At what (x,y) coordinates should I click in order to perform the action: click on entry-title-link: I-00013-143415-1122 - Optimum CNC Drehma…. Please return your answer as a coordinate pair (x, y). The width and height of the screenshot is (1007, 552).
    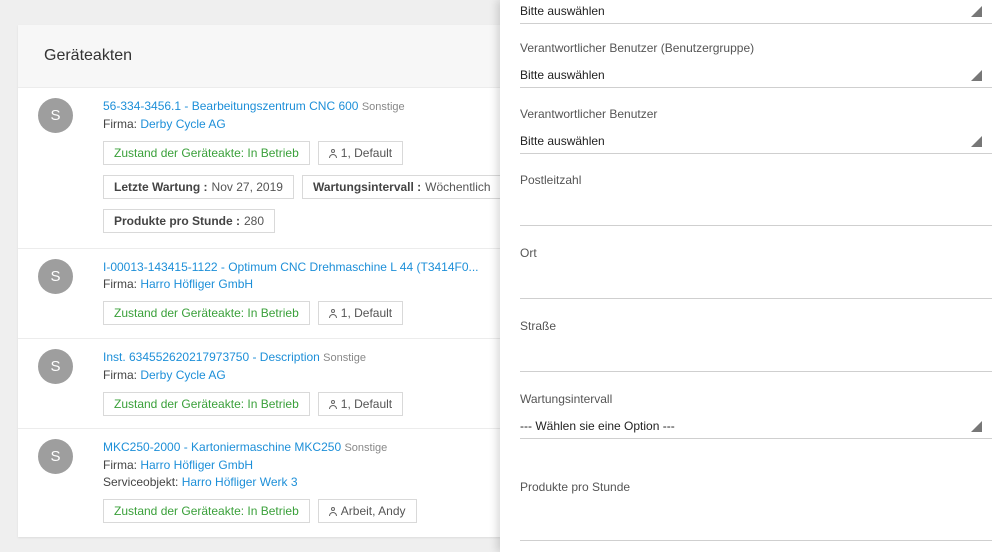
    Looking at the image, I should click on (291, 267).